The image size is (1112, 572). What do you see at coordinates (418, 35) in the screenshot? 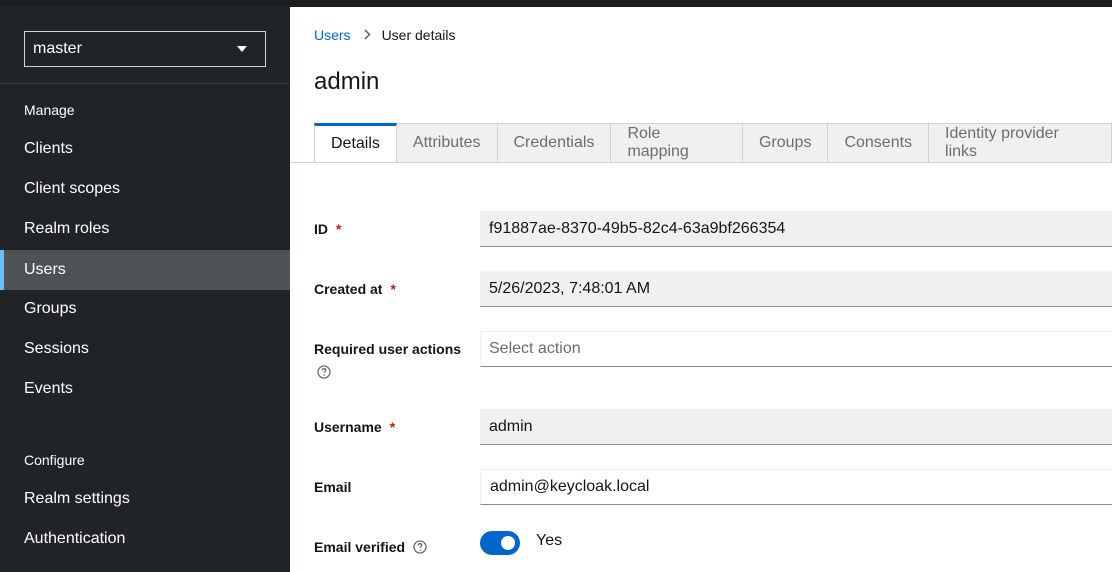
I see `breadcrumb-current: User details` at bounding box center [418, 35].